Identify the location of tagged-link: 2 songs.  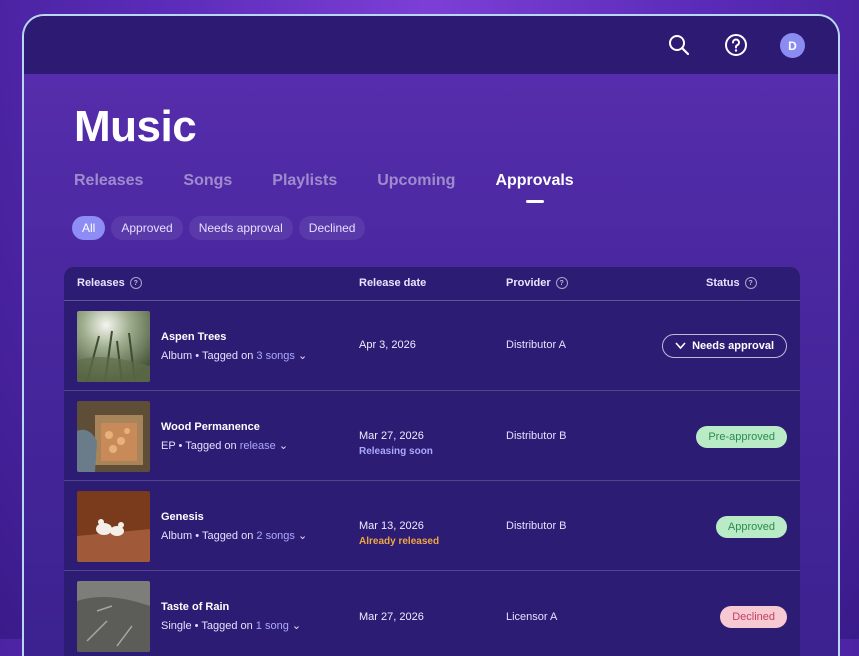
(275, 536).